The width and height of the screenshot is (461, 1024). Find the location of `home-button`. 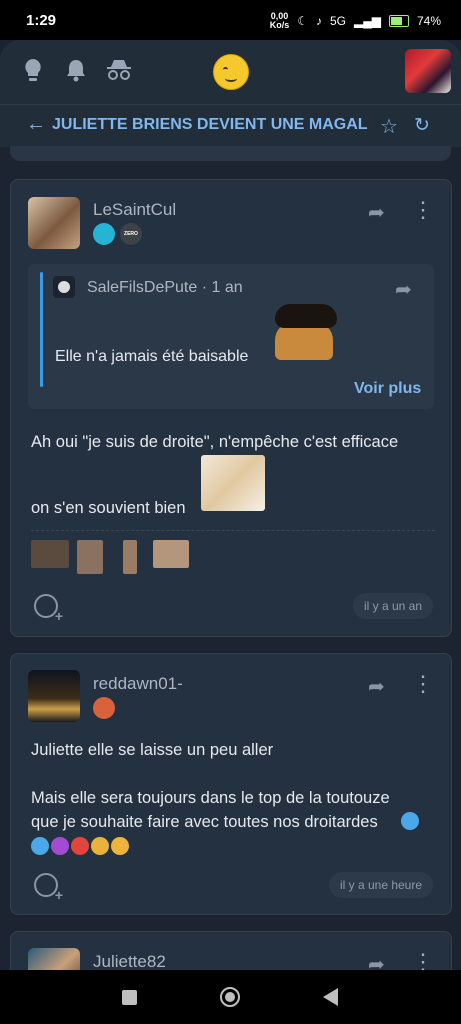

home-button is located at coordinates (230, 997).